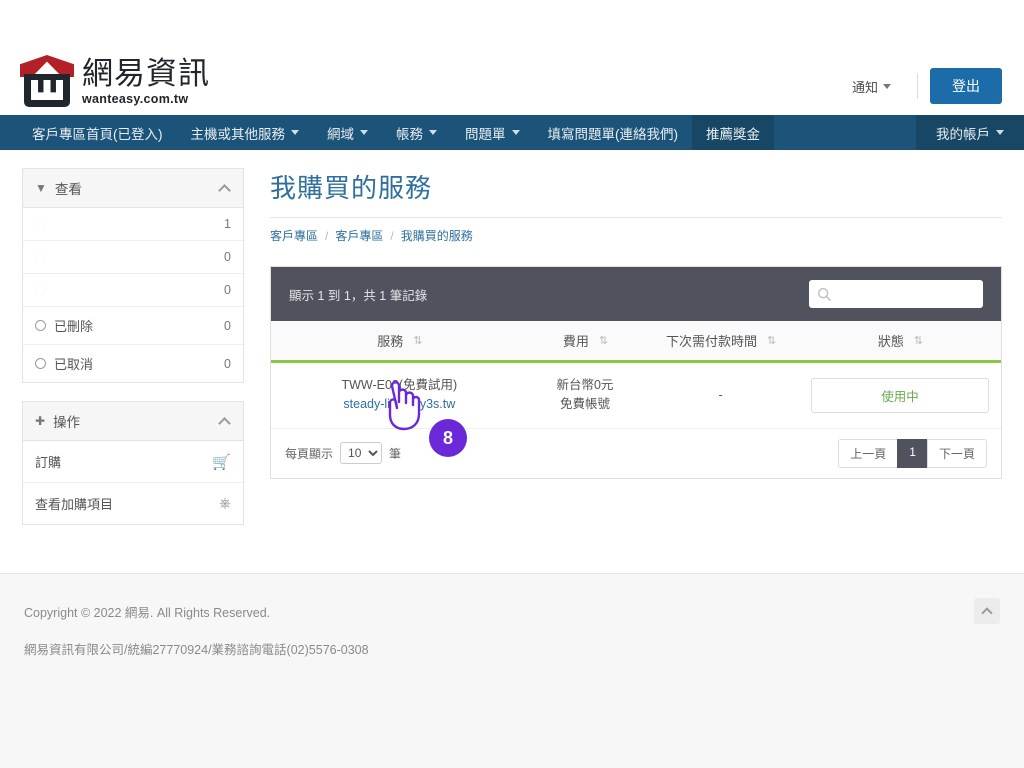 This screenshot has height=768, width=1024. I want to click on logout-button: 登出, so click(966, 86).